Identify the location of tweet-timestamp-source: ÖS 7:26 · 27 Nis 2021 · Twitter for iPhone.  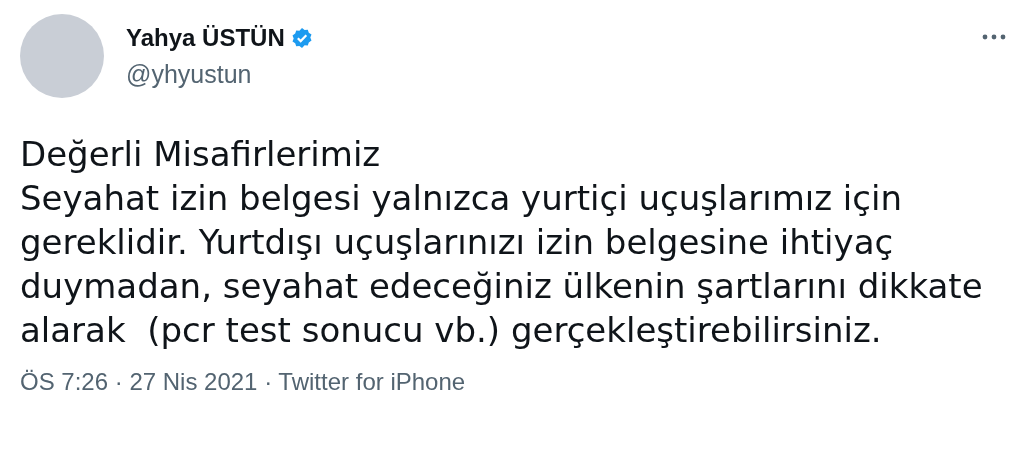
(243, 382).